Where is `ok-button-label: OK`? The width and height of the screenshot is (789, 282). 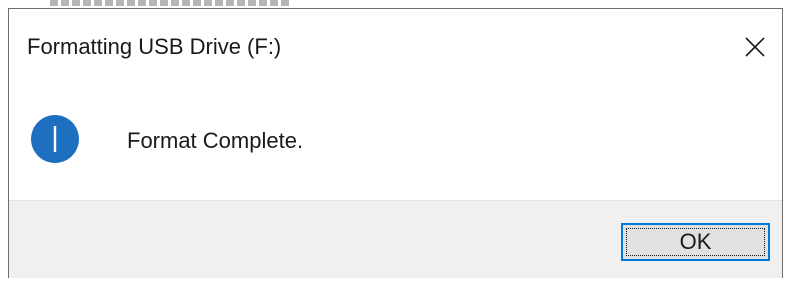 ok-button-label: OK is located at coordinates (695, 241).